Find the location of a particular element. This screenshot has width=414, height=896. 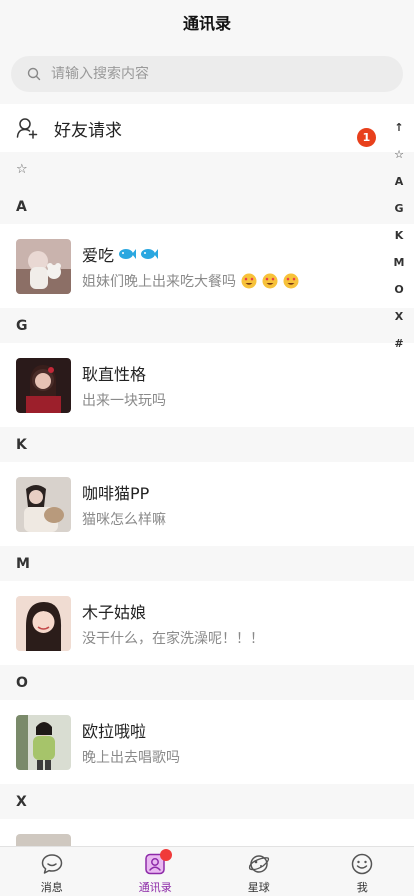

contact-last-message: 猫咪怎么样嘛 is located at coordinates (124, 519).